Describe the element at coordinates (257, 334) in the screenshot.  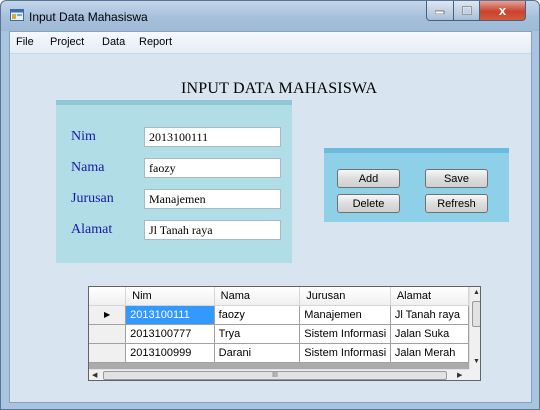
I see `table-cell: Trya` at that location.